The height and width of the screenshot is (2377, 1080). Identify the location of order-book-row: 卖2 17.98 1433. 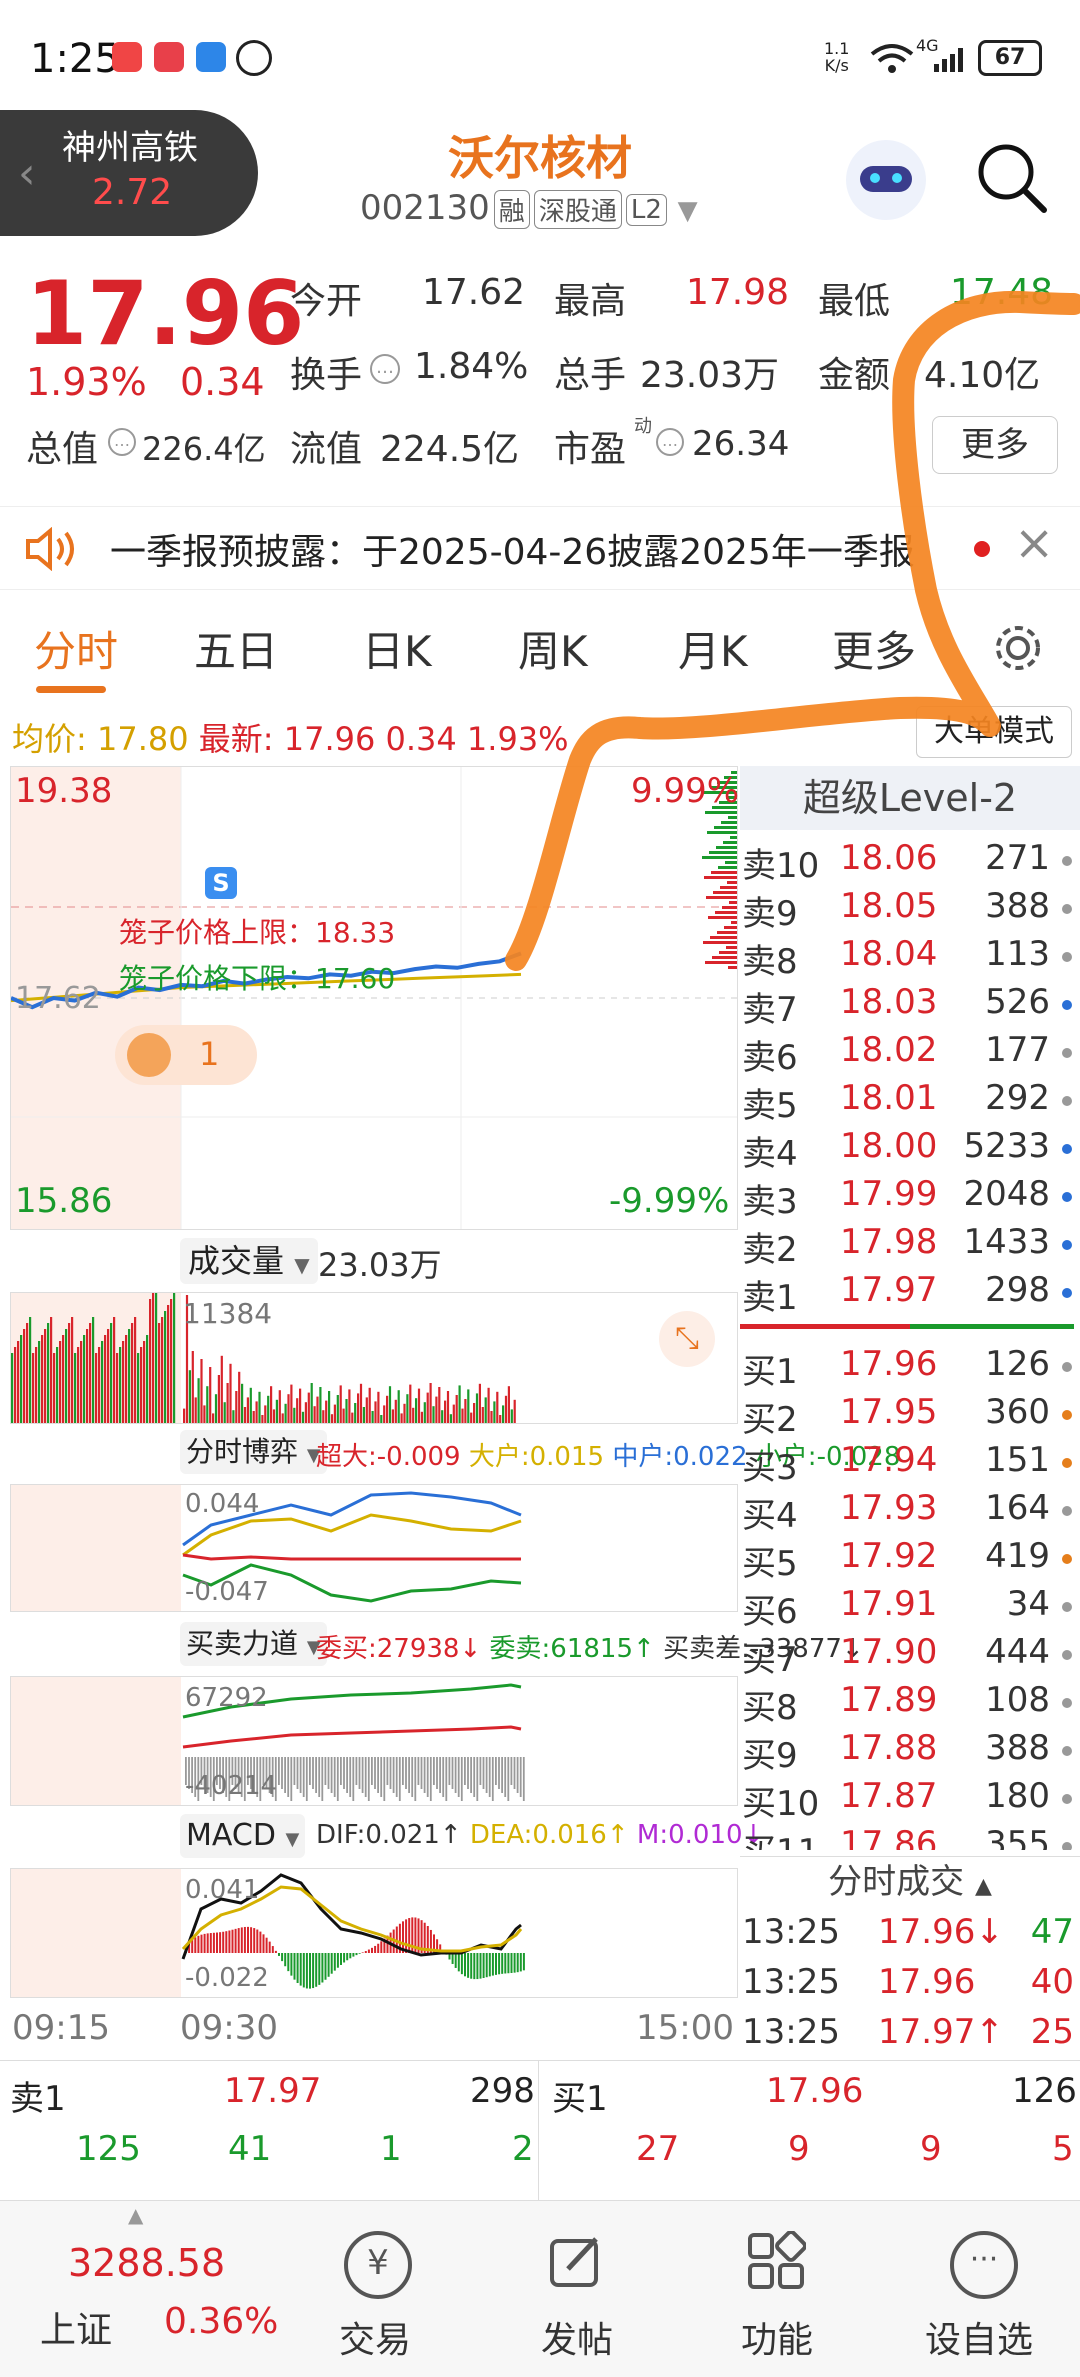
(910, 1244).